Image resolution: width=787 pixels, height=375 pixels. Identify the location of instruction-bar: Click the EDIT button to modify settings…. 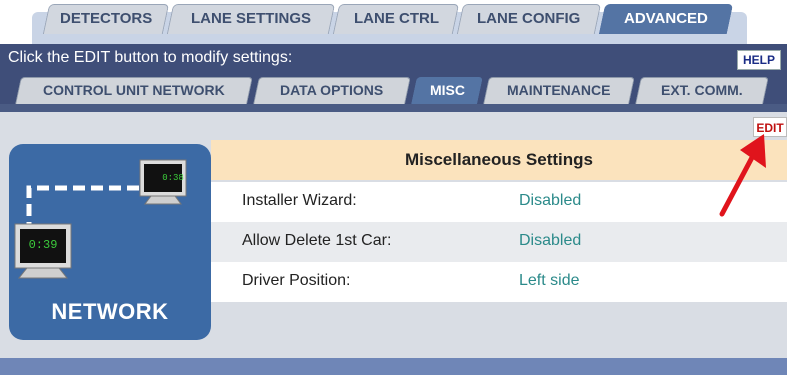
(393, 59).